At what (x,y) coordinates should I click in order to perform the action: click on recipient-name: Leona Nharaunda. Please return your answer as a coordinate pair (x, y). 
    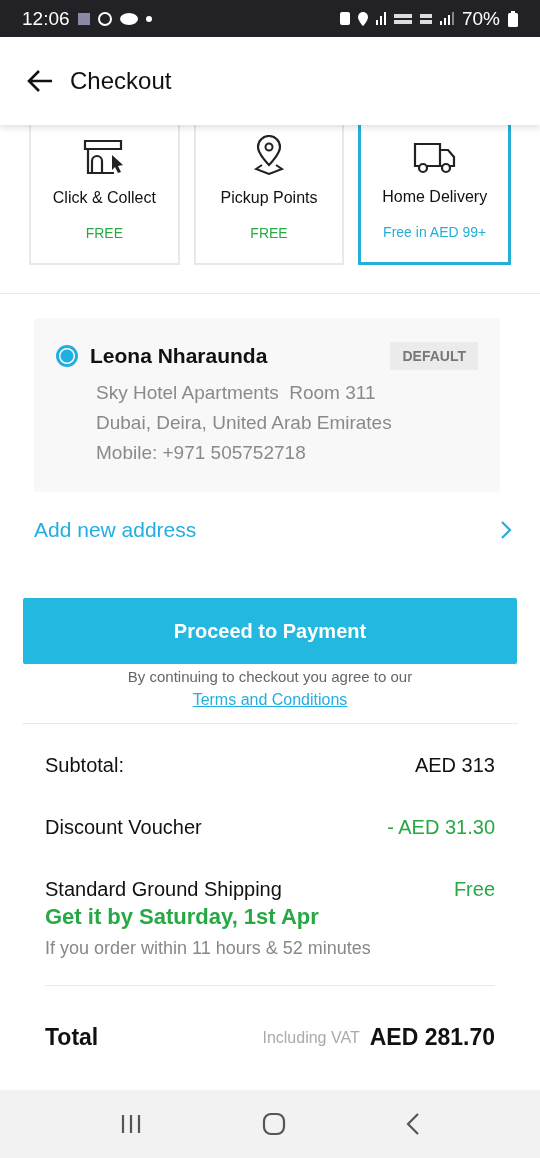
    Looking at the image, I should click on (179, 356).